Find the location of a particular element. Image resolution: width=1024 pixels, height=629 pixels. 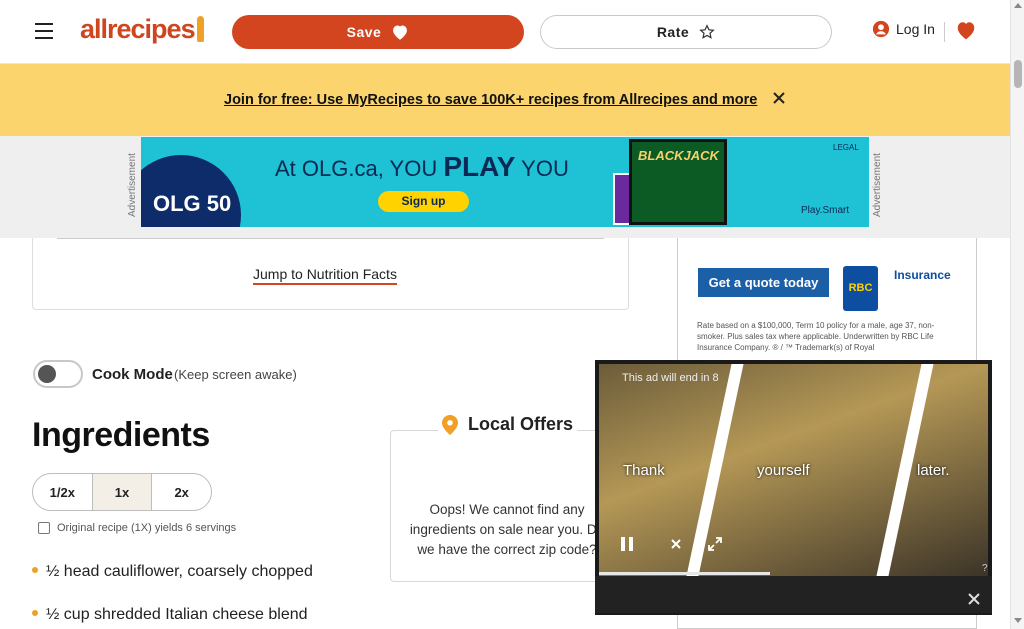

ad-headline: At OLG.ca, YOU PLAY YOU is located at coordinates (422, 167).